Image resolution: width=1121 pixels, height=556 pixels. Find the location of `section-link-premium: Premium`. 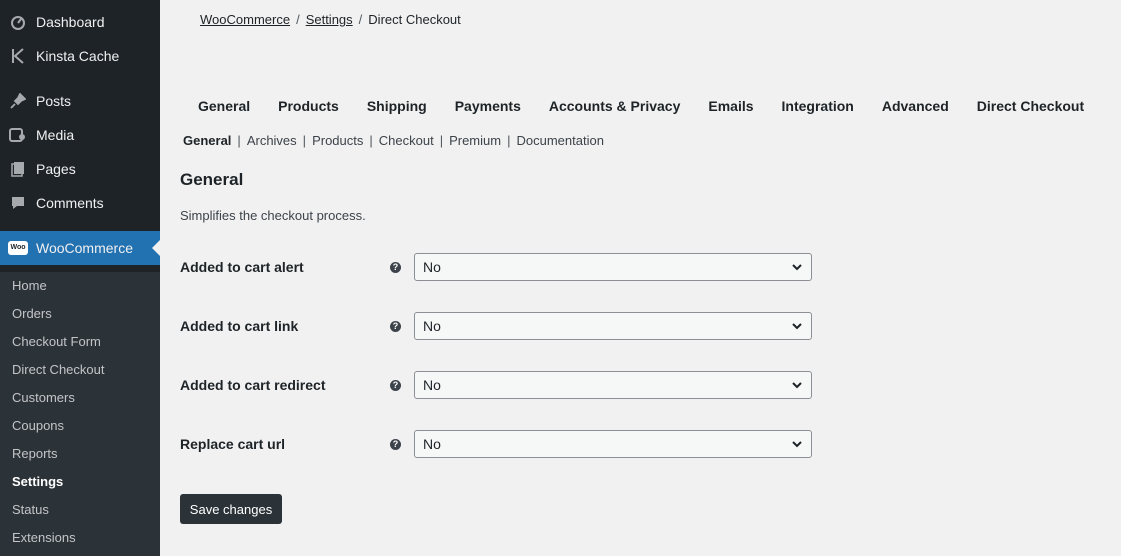

section-link-premium: Premium is located at coordinates (475, 140).